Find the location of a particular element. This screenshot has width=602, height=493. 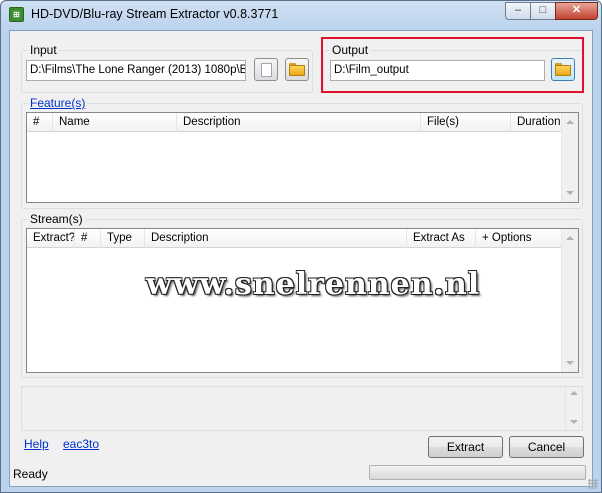

streams-col-description: Description is located at coordinates (276, 238).